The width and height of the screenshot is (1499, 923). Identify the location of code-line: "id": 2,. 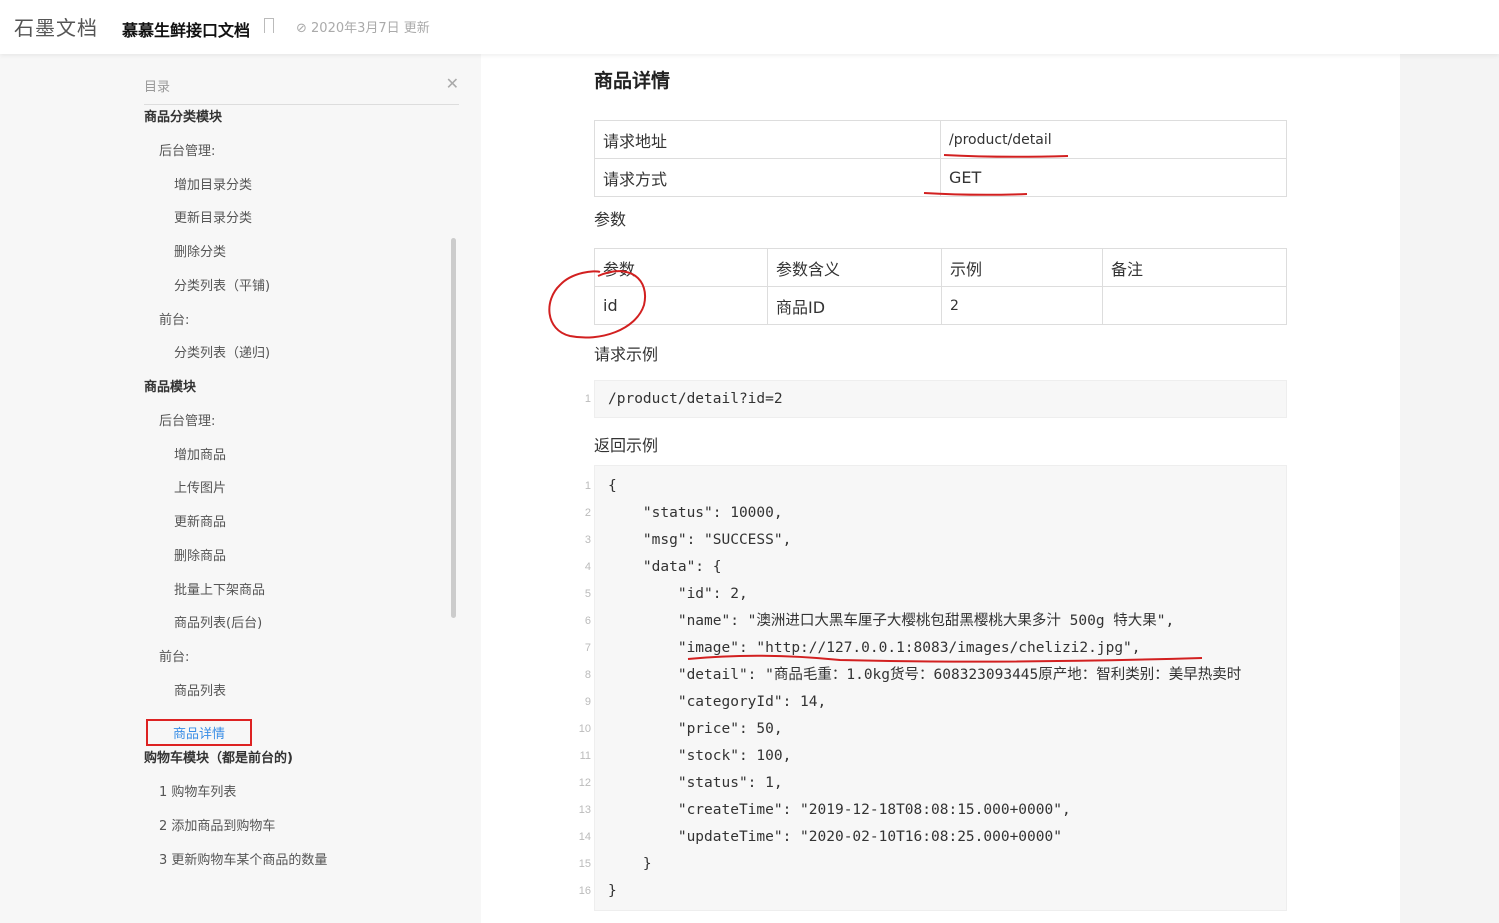
(678, 594).